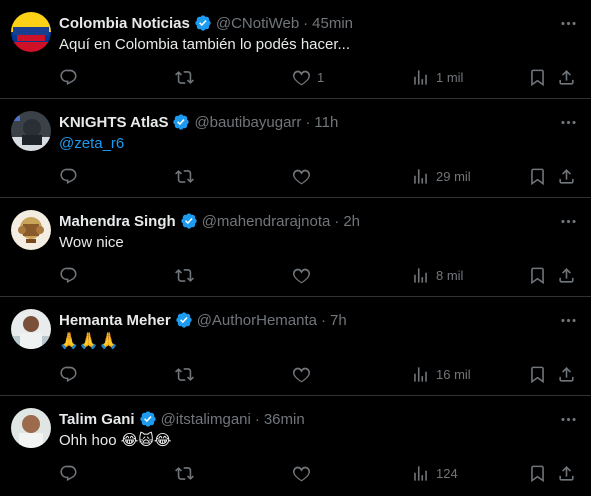 The height and width of the screenshot is (496, 591). I want to click on view-count: 16 mil, so click(453, 374).